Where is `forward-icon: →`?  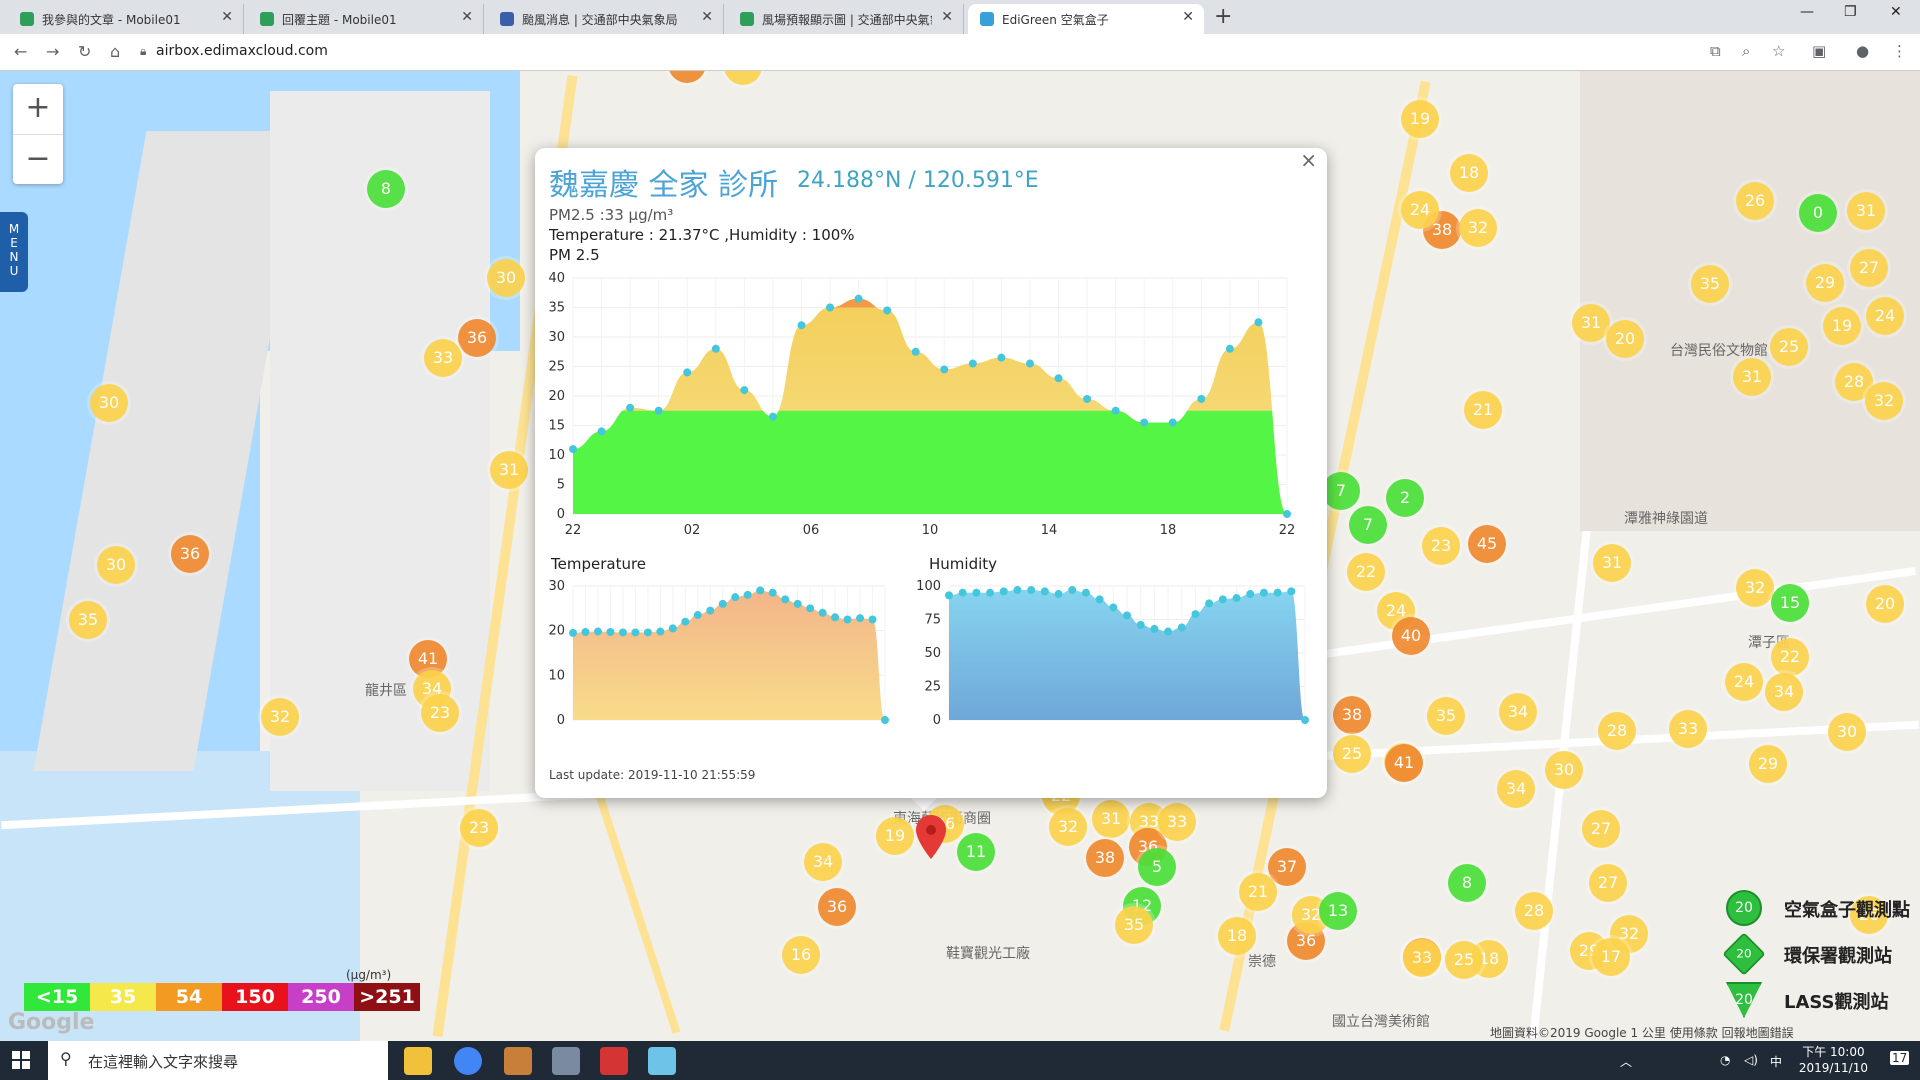
forward-icon: → is located at coordinates (52, 51).